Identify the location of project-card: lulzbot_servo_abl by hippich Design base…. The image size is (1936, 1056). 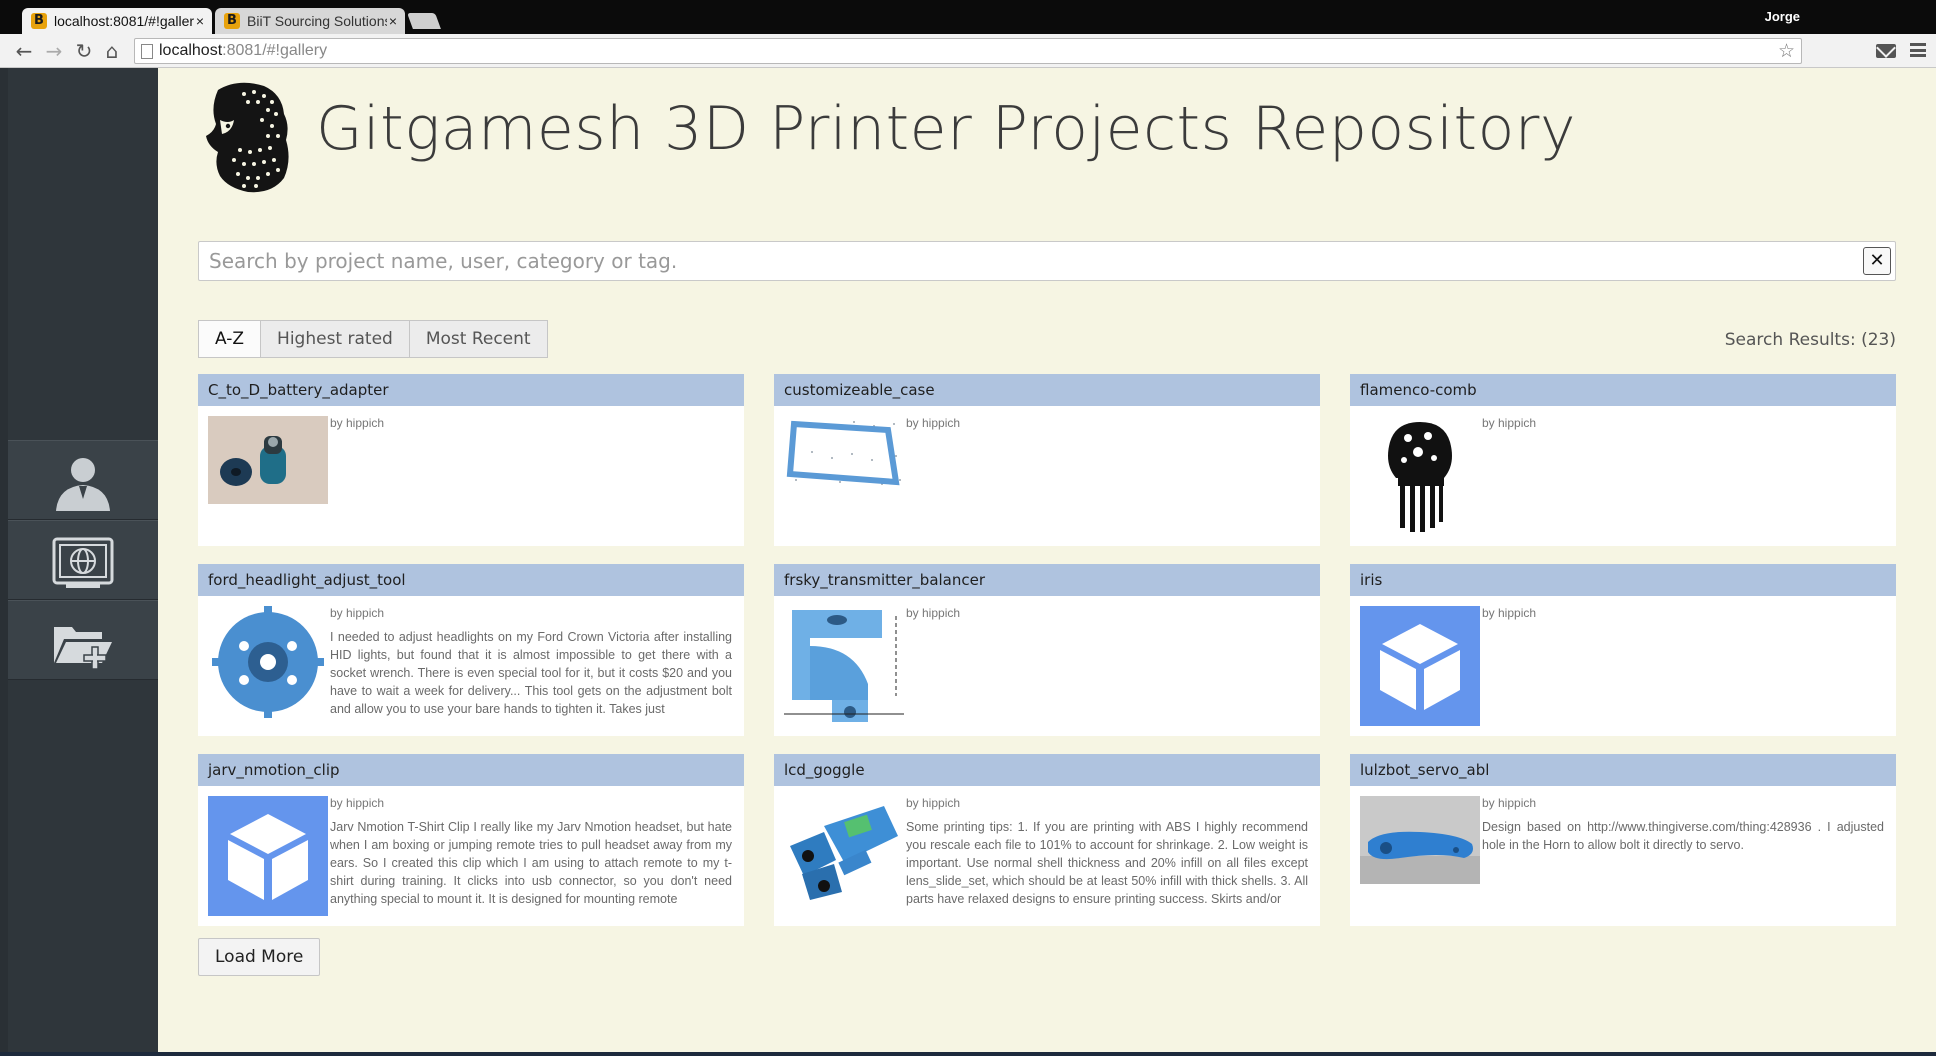
(1623, 840).